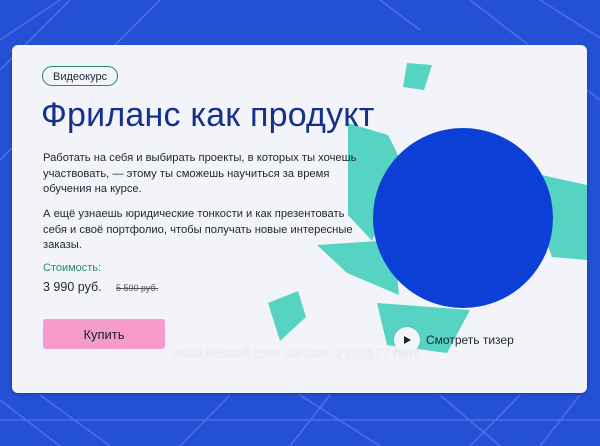 This screenshot has height=446, width=600. Describe the element at coordinates (463, 218) in the screenshot. I see `blue-circle` at that location.